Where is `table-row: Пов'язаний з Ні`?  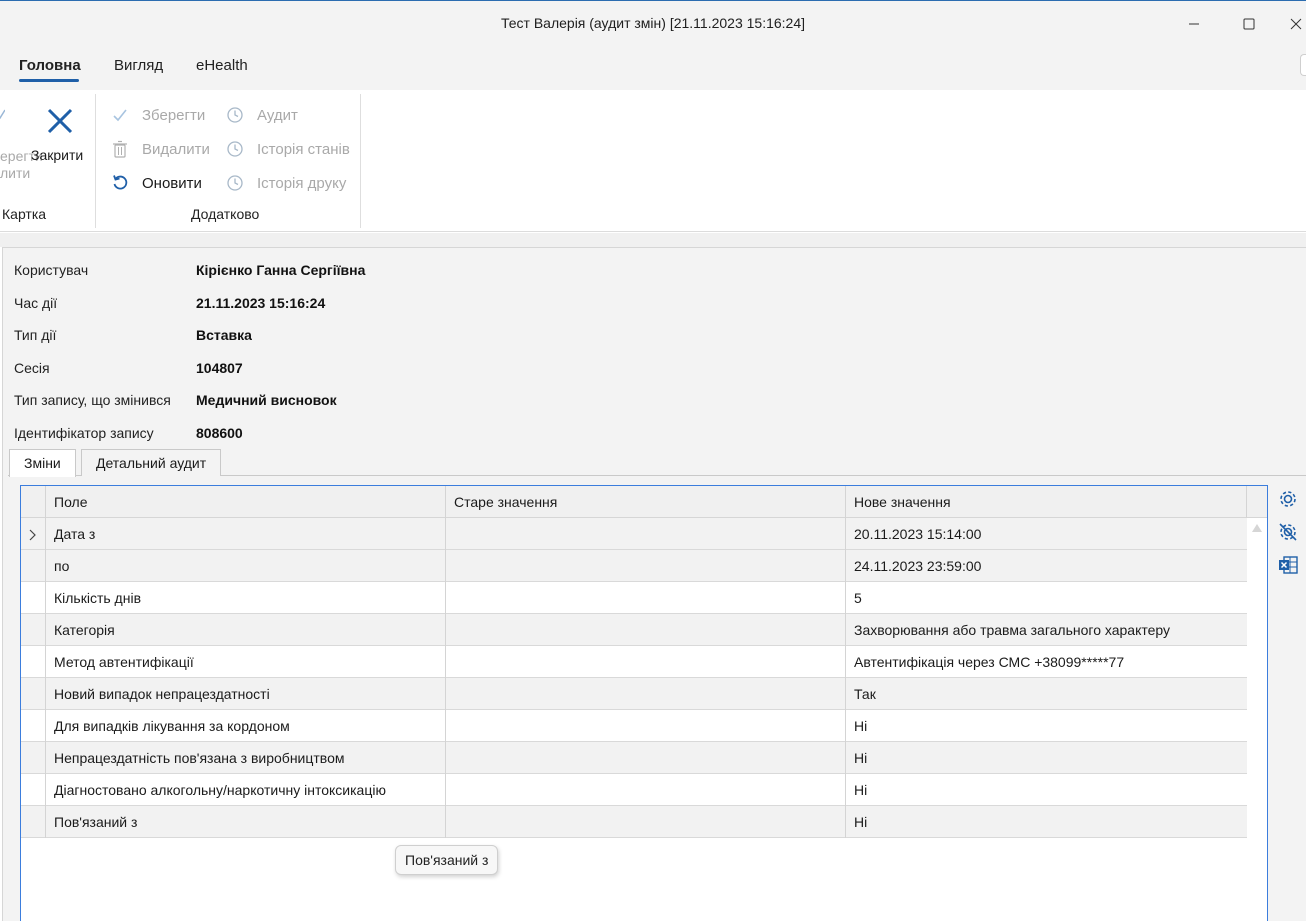
table-row: Пов'язаний з Ні is located at coordinates (634, 822).